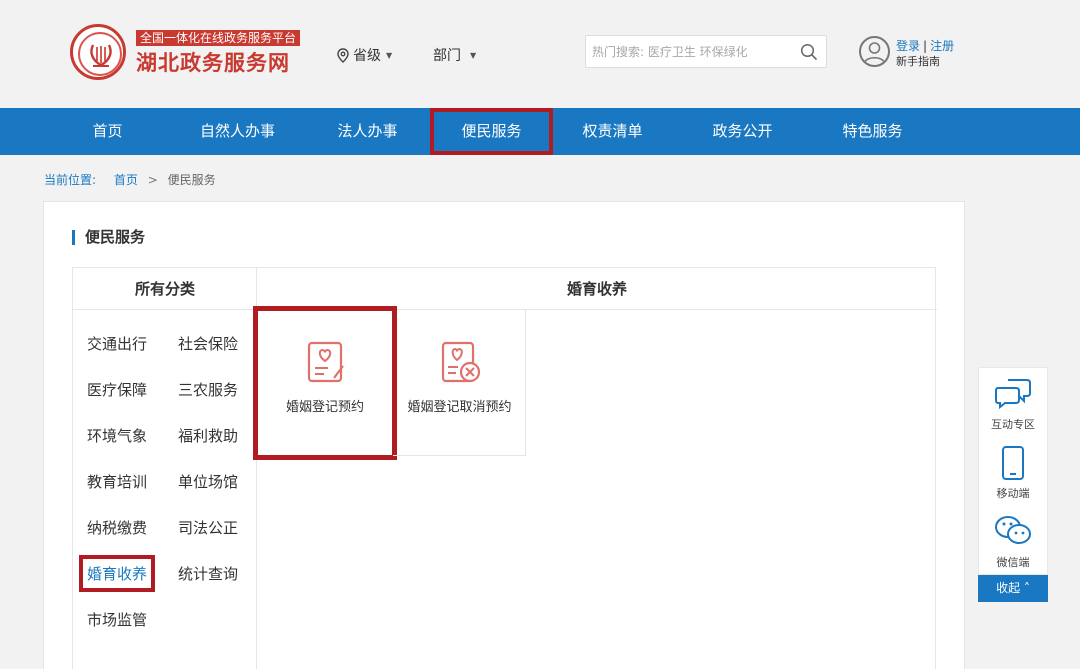 Image resolution: width=1080 pixels, height=669 pixels. I want to click on wechat-icon, so click(1013, 530).